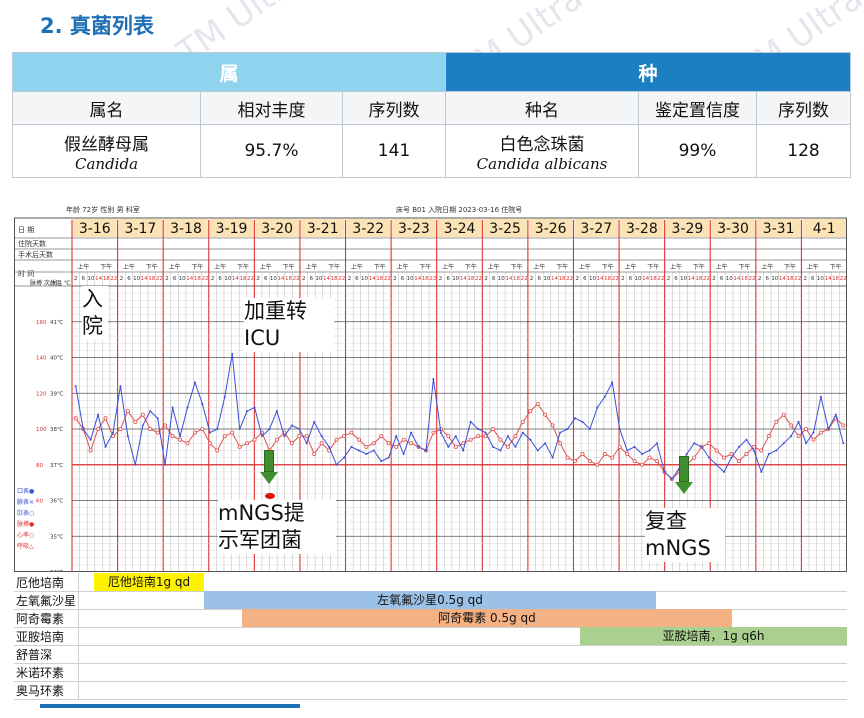 This screenshot has width=864, height=718. Describe the element at coordinates (277, 527) in the screenshot. I see `mngs-callout: mNGS提 示军团菌` at that location.